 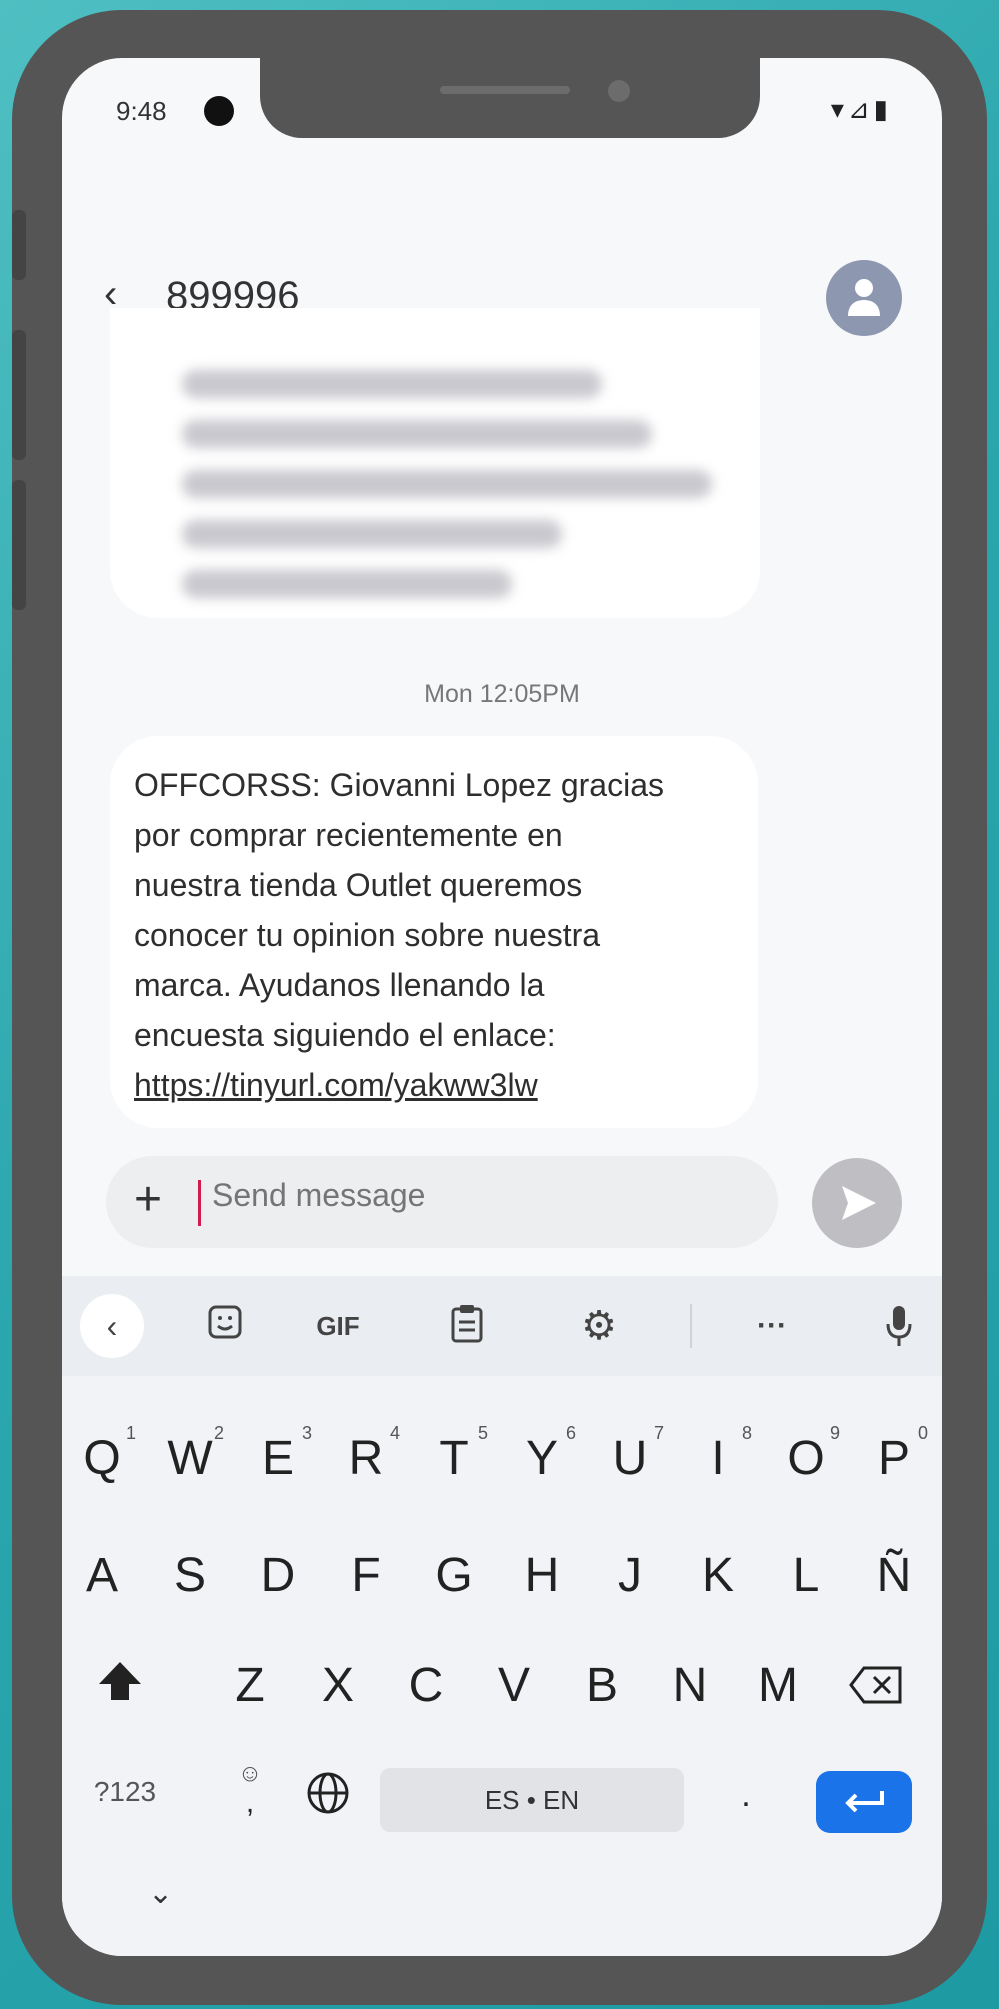 What do you see at coordinates (348, 835) in the screenshot?
I see `message-line: por comprar recientemente en` at bounding box center [348, 835].